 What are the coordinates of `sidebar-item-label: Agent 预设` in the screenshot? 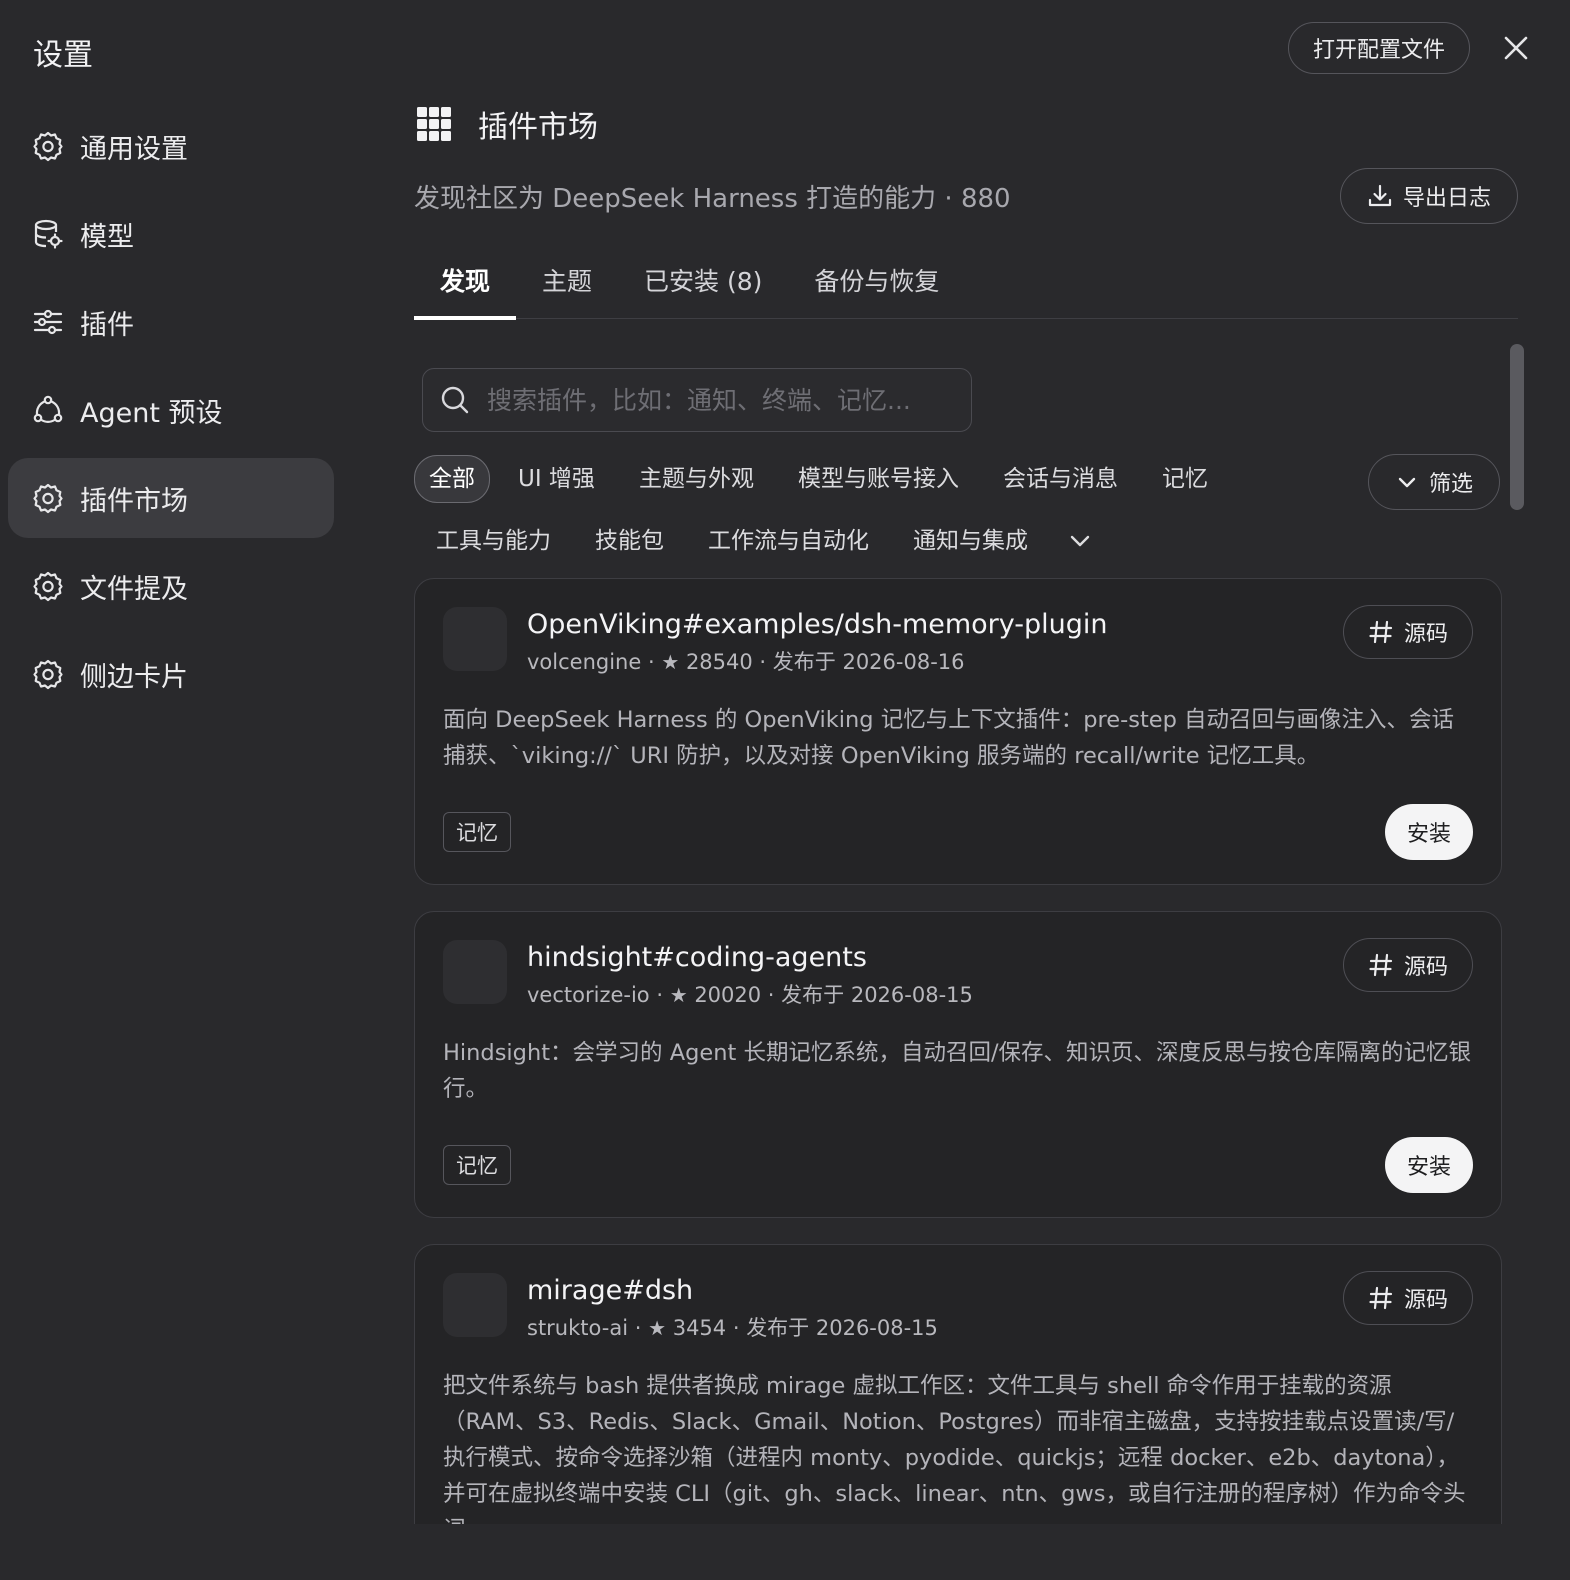 It's located at (151, 413).